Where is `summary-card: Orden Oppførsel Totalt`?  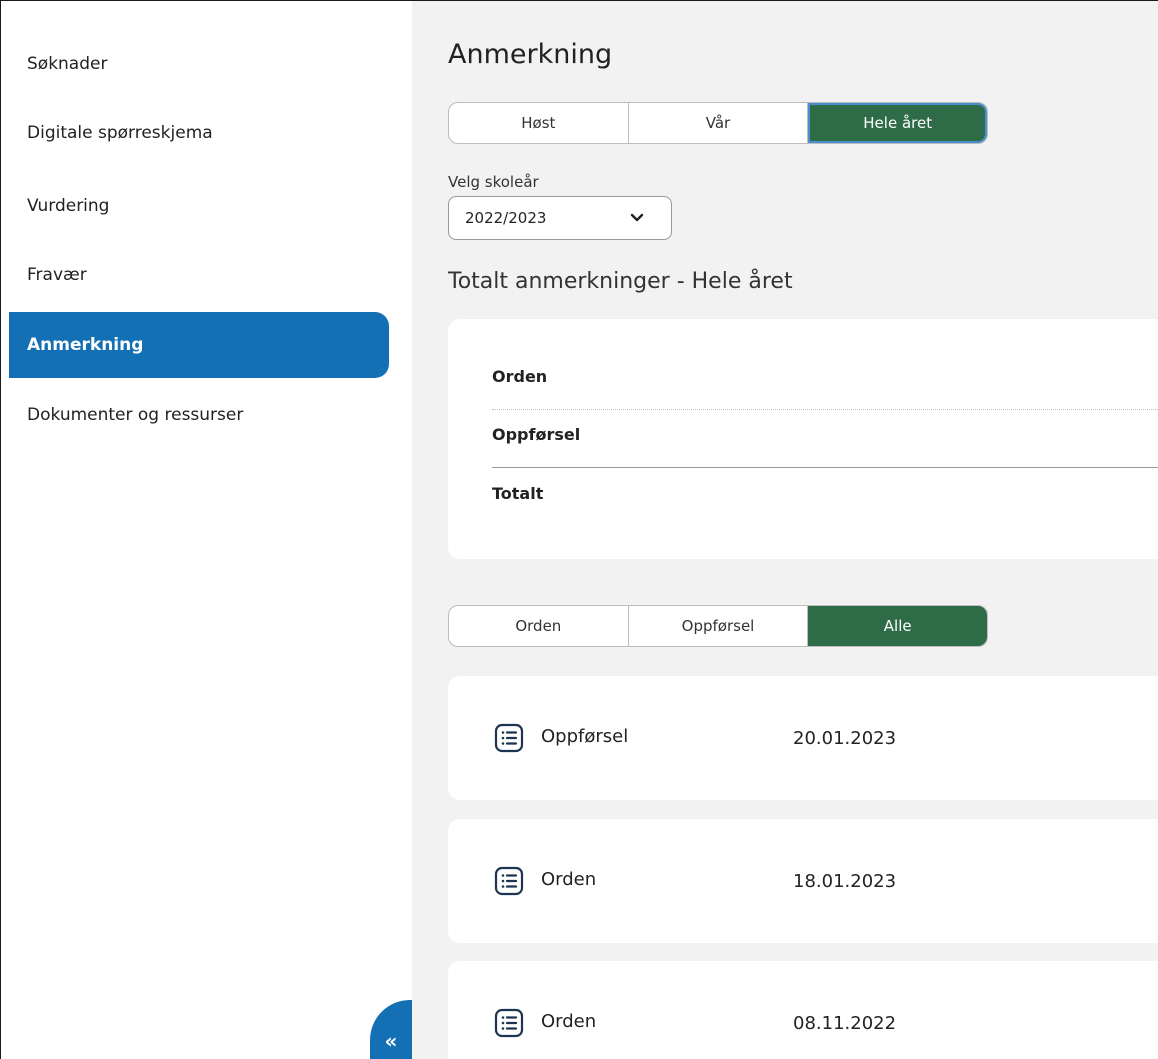 summary-card: Orden Oppførsel Totalt is located at coordinates (803, 439).